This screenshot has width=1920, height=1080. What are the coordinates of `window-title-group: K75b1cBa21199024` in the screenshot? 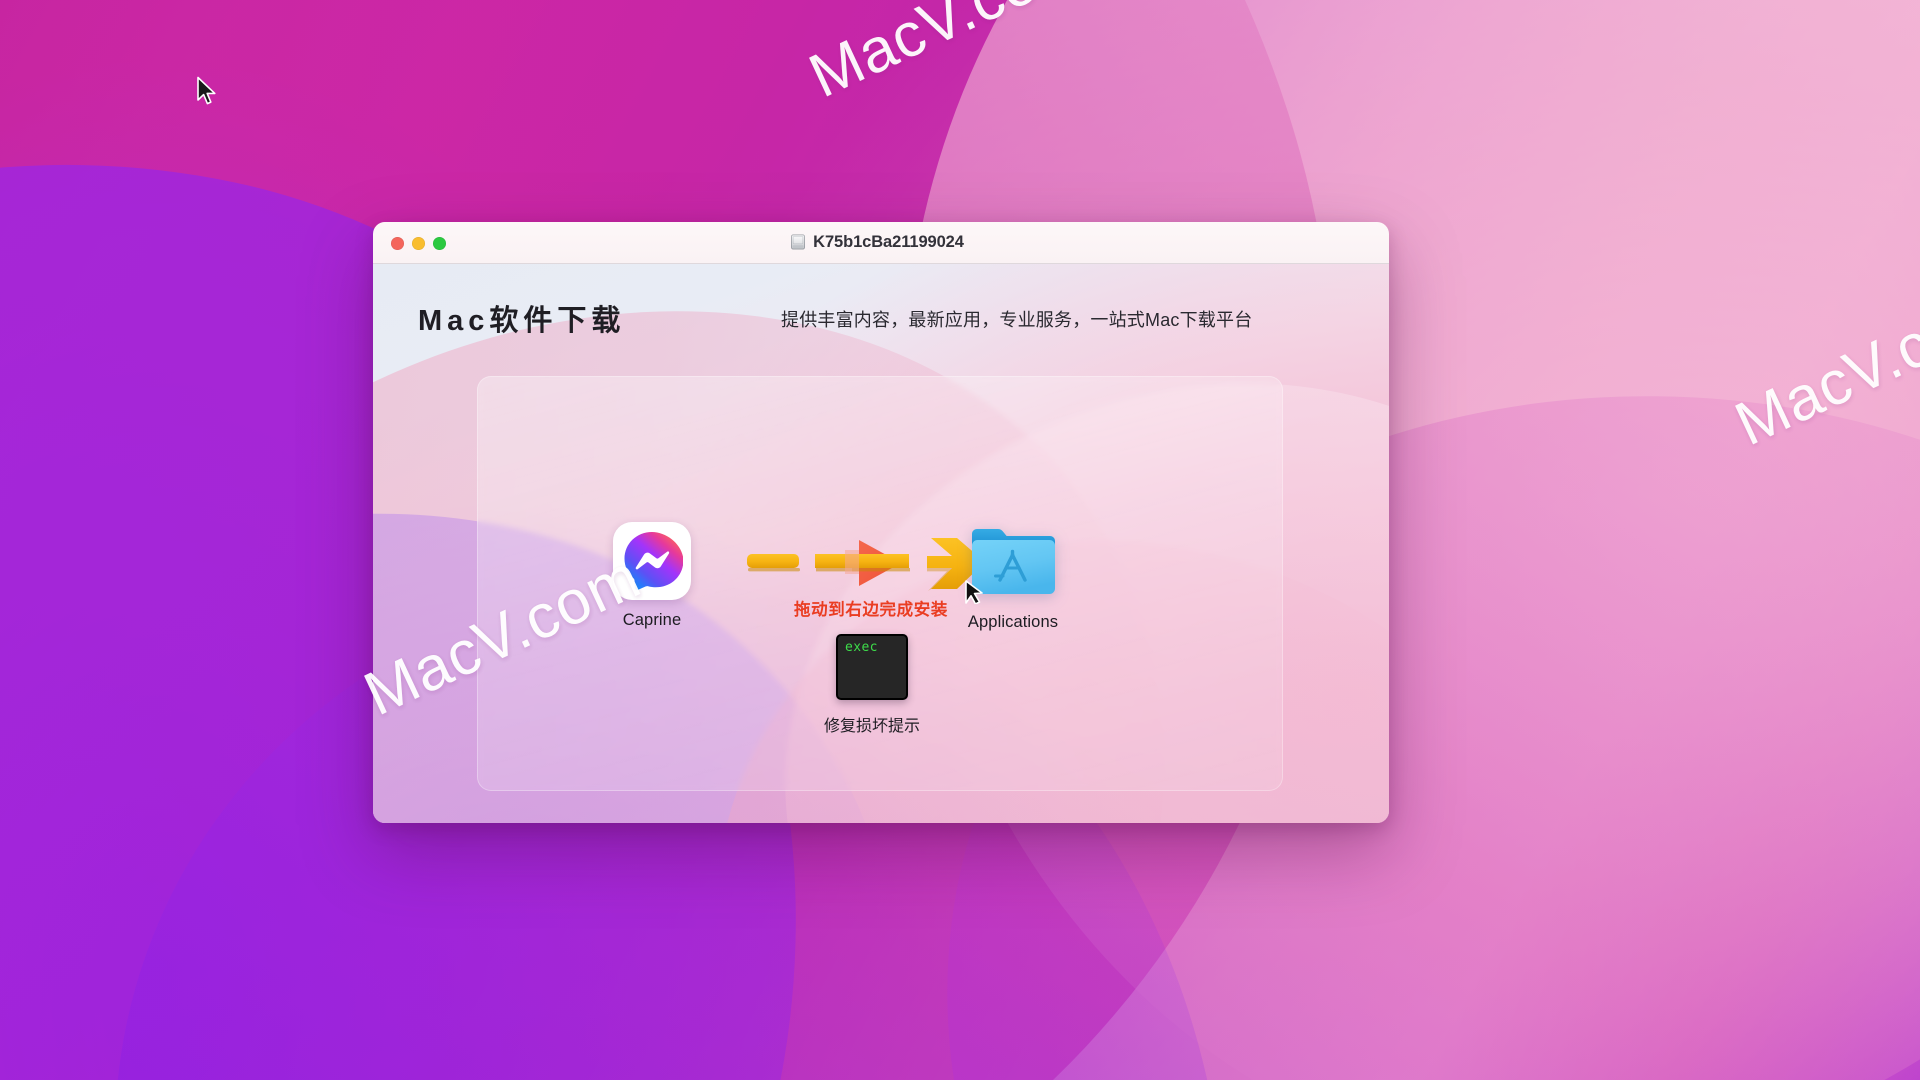 It's located at (881, 242).